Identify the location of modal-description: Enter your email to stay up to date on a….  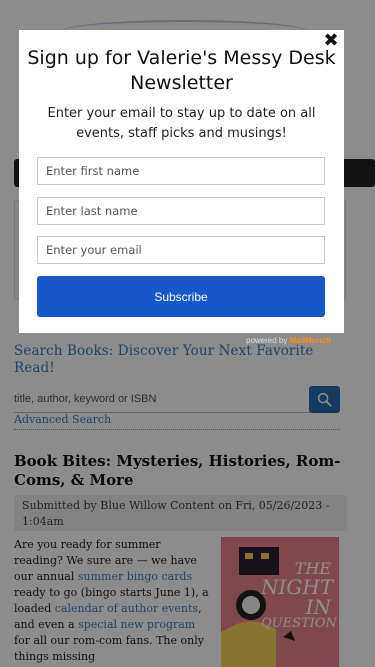
(181, 123).